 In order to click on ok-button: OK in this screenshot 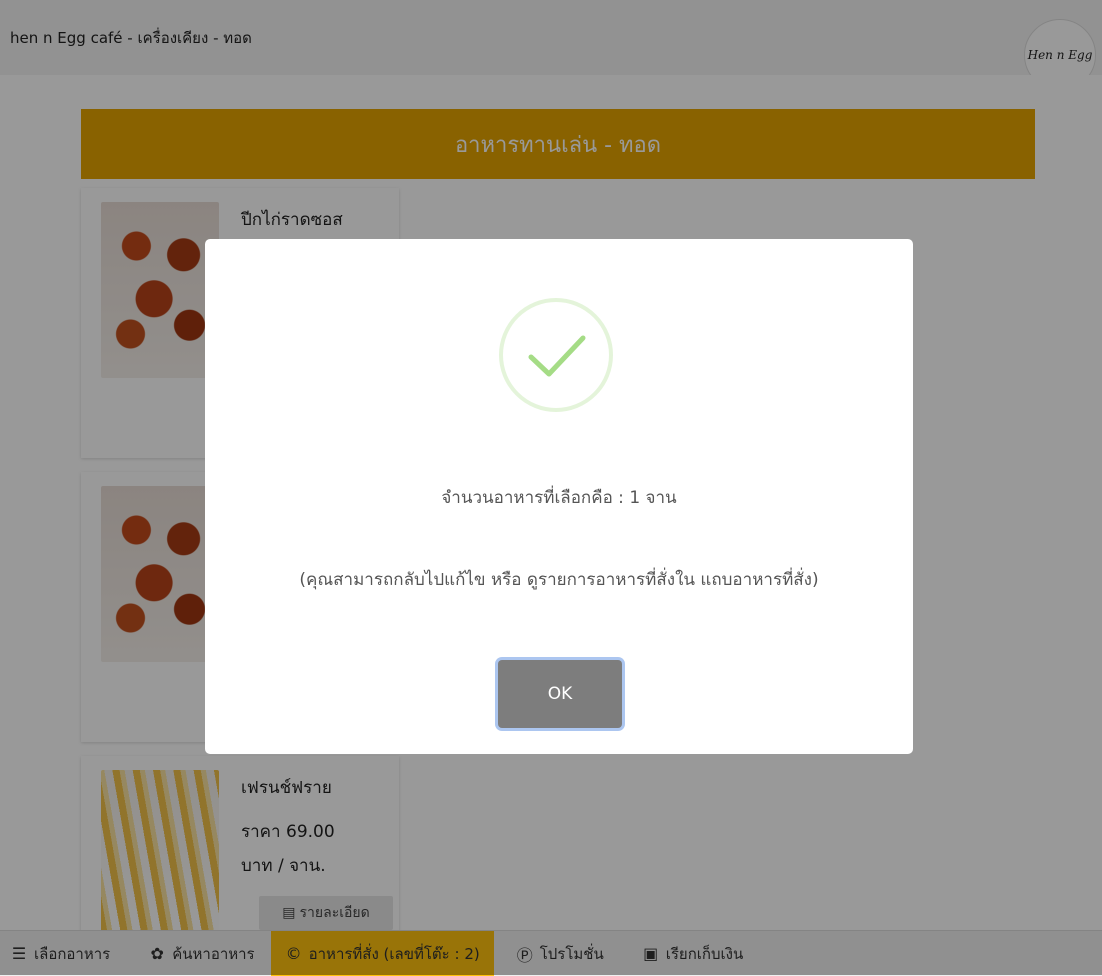, I will do `click(560, 694)`.